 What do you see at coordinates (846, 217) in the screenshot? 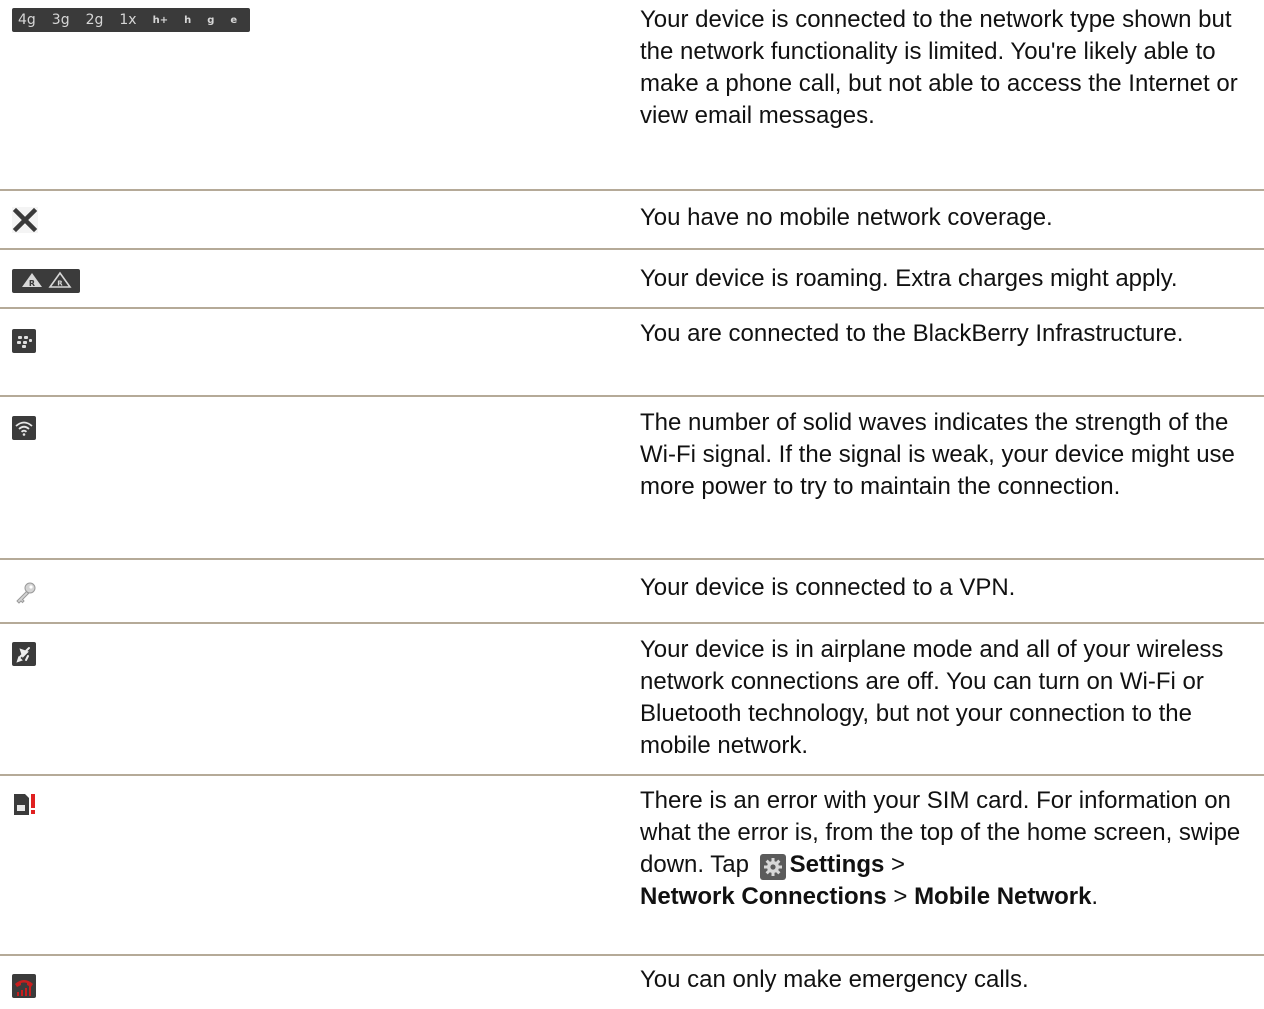
I see `row-description: You have no mobile network coverage.` at bounding box center [846, 217].